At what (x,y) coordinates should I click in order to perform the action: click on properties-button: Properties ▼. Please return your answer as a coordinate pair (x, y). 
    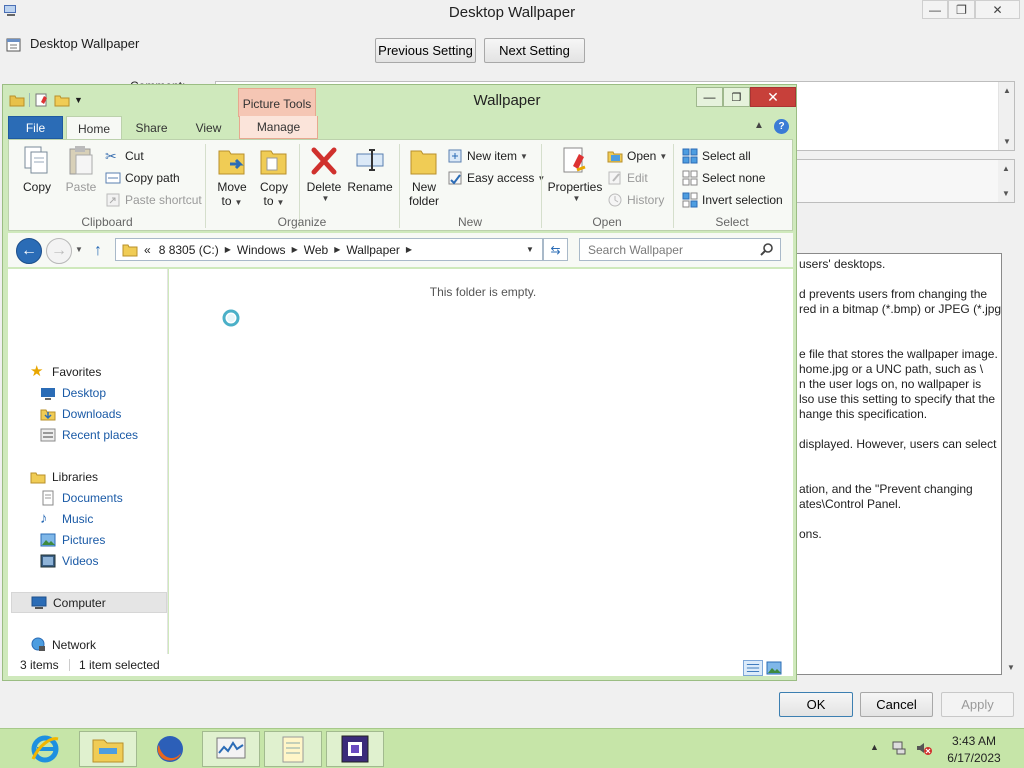
    Looking at the image, I should click on (575, 173).